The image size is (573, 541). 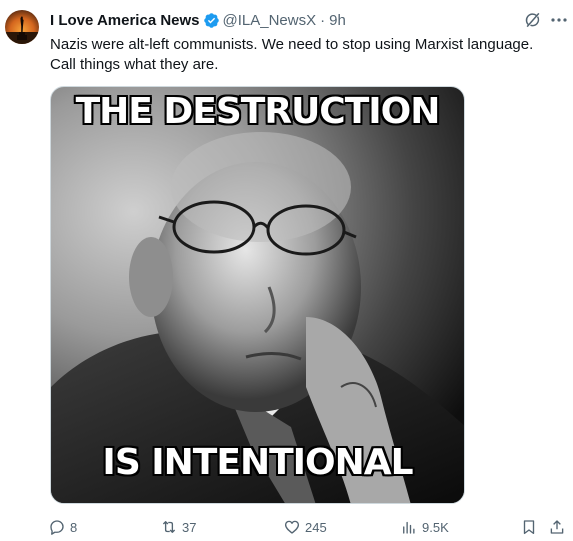 What do you see at coordinates (559, 20) in the screenshot?
I see `more-options-icon` at bounding box center [559, 20].